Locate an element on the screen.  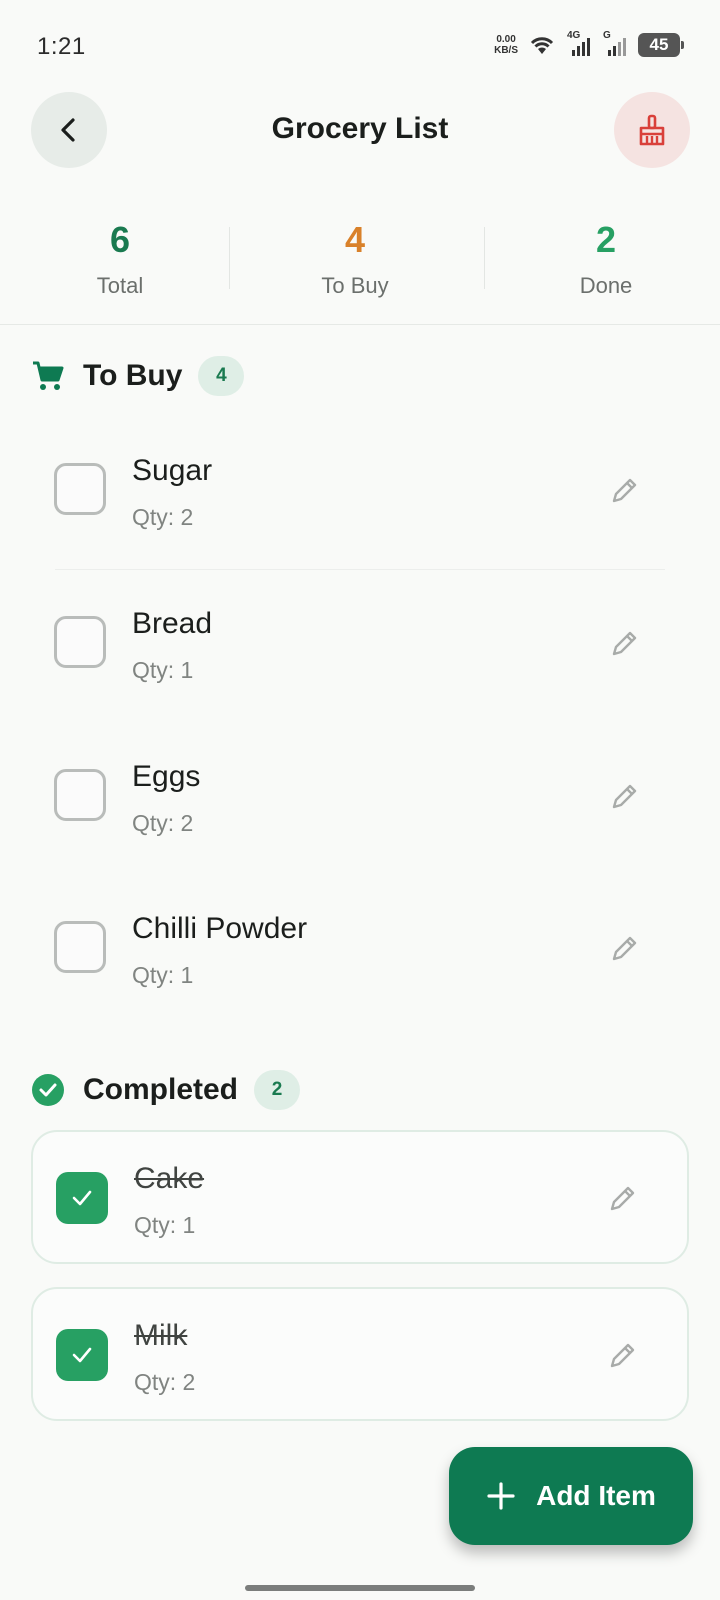
stat-done-label: Done is located at coordinates (606, 285).